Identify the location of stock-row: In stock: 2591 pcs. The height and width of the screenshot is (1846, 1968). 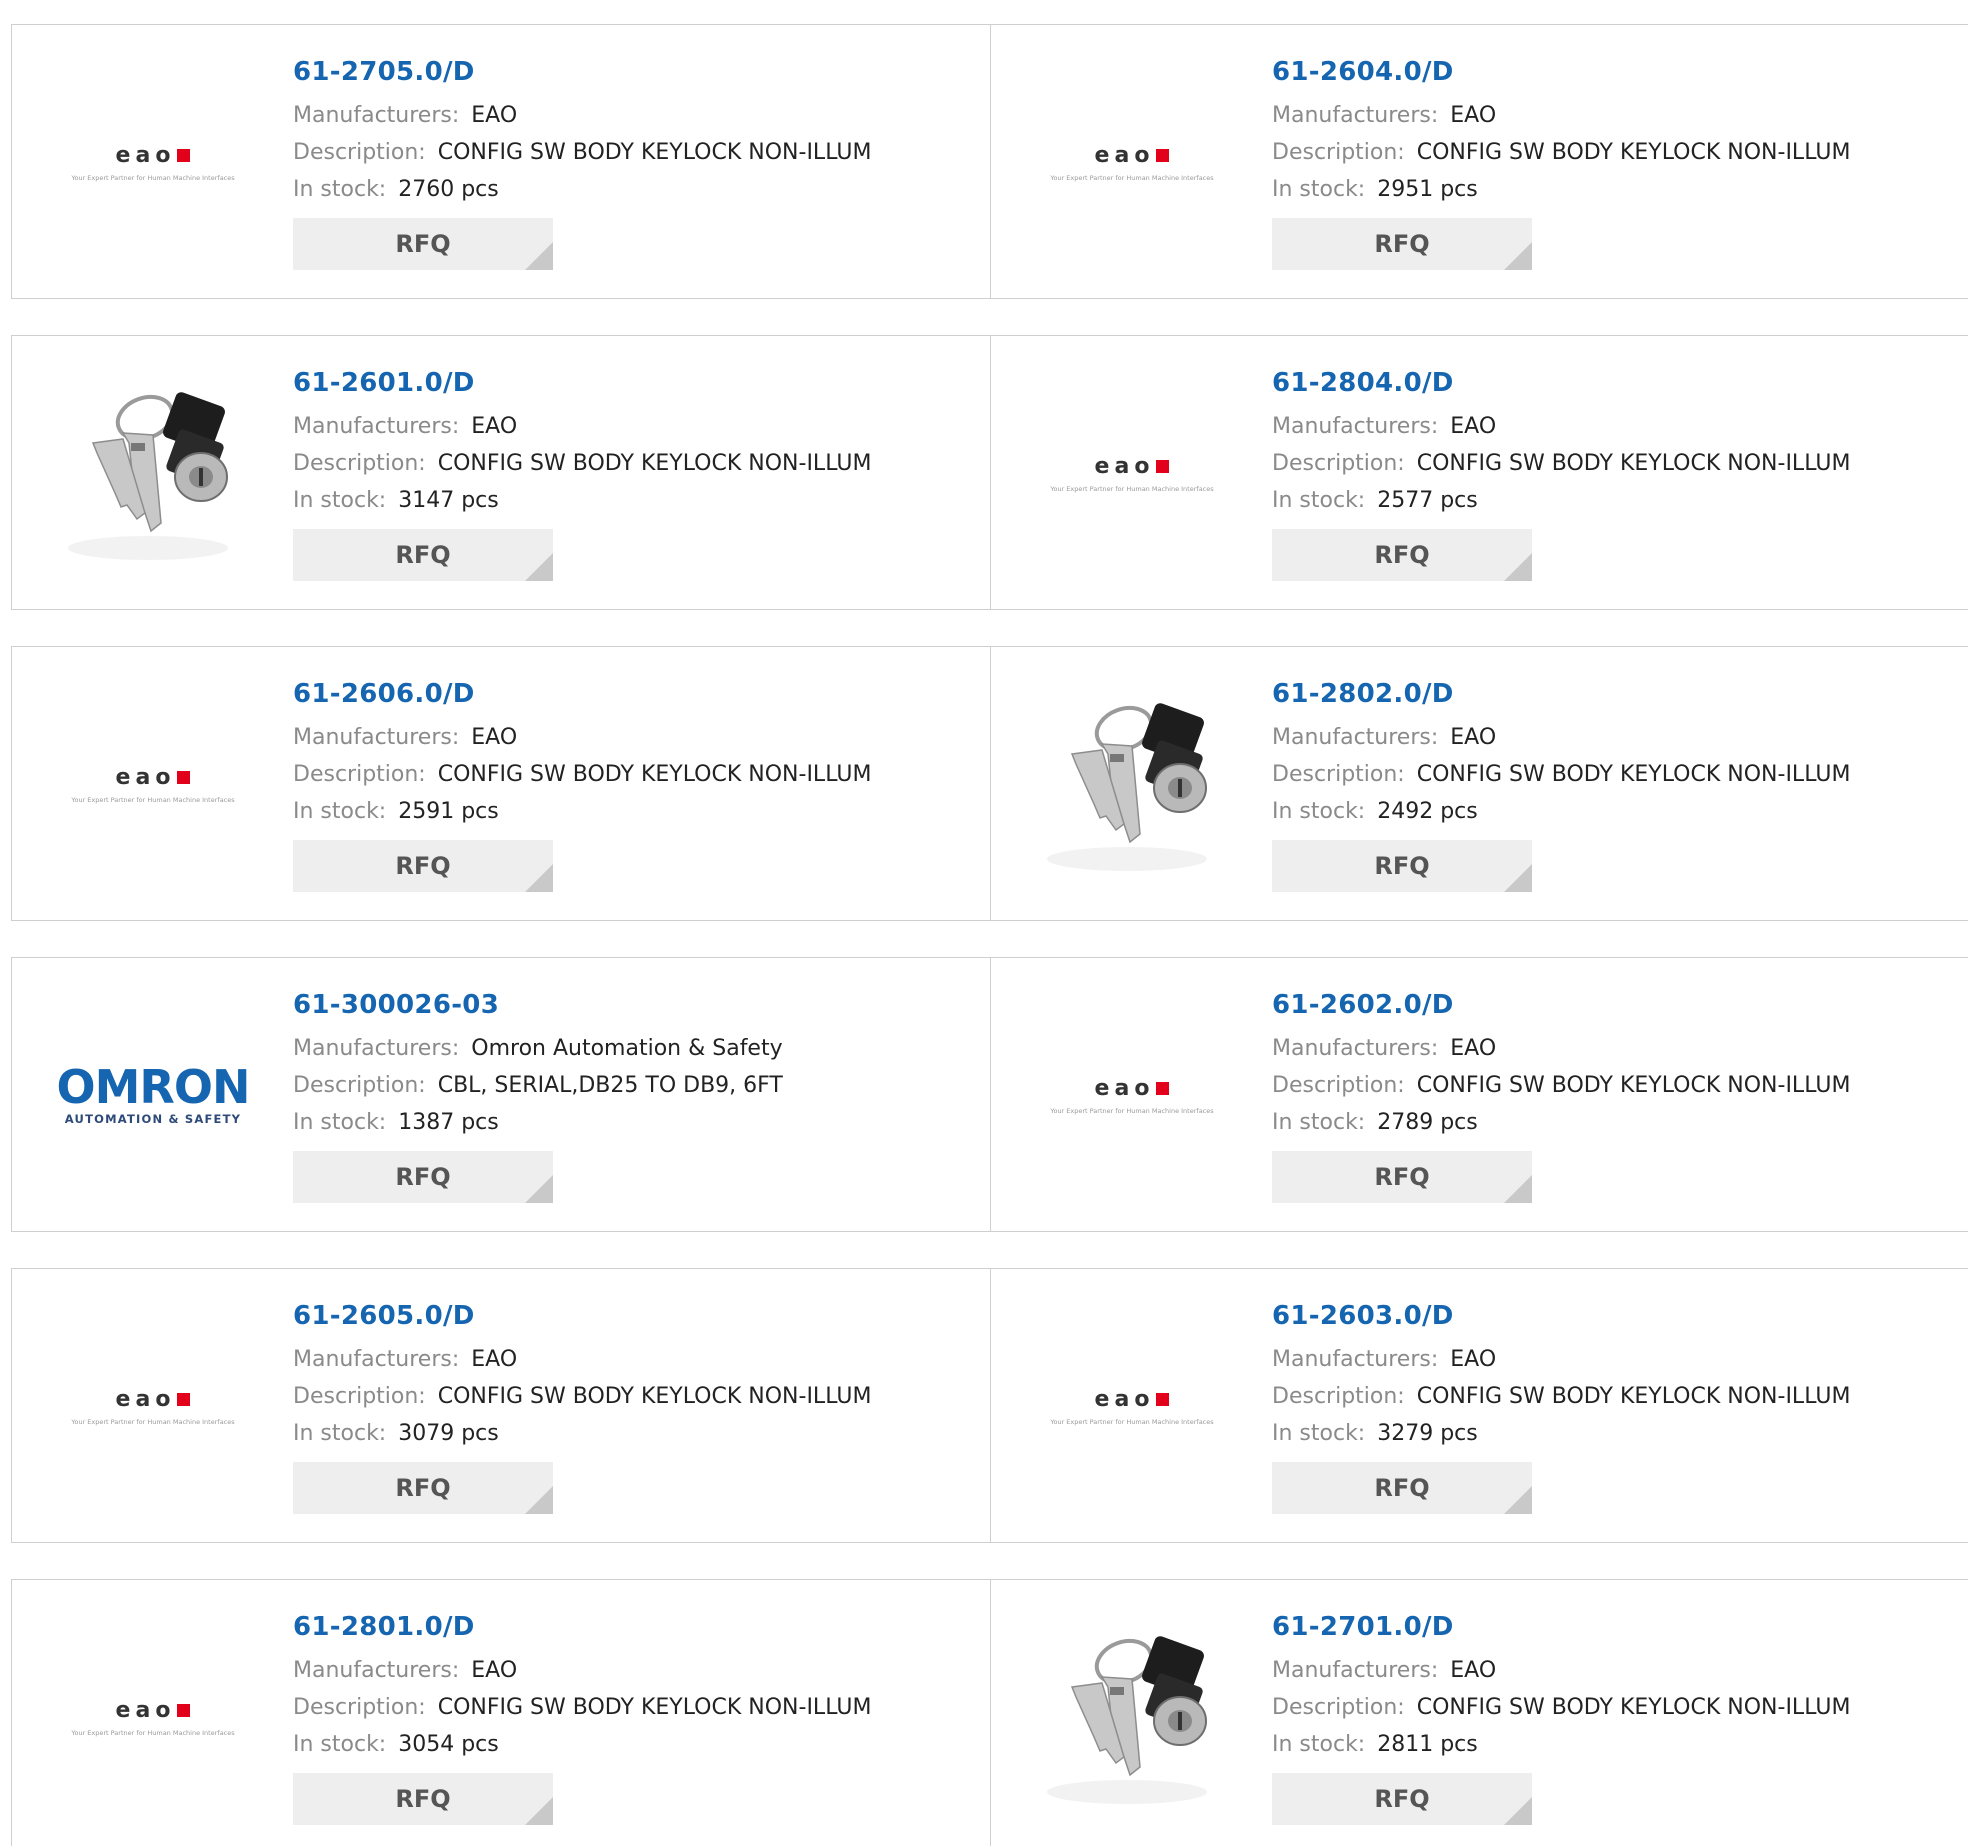
(582, 811).